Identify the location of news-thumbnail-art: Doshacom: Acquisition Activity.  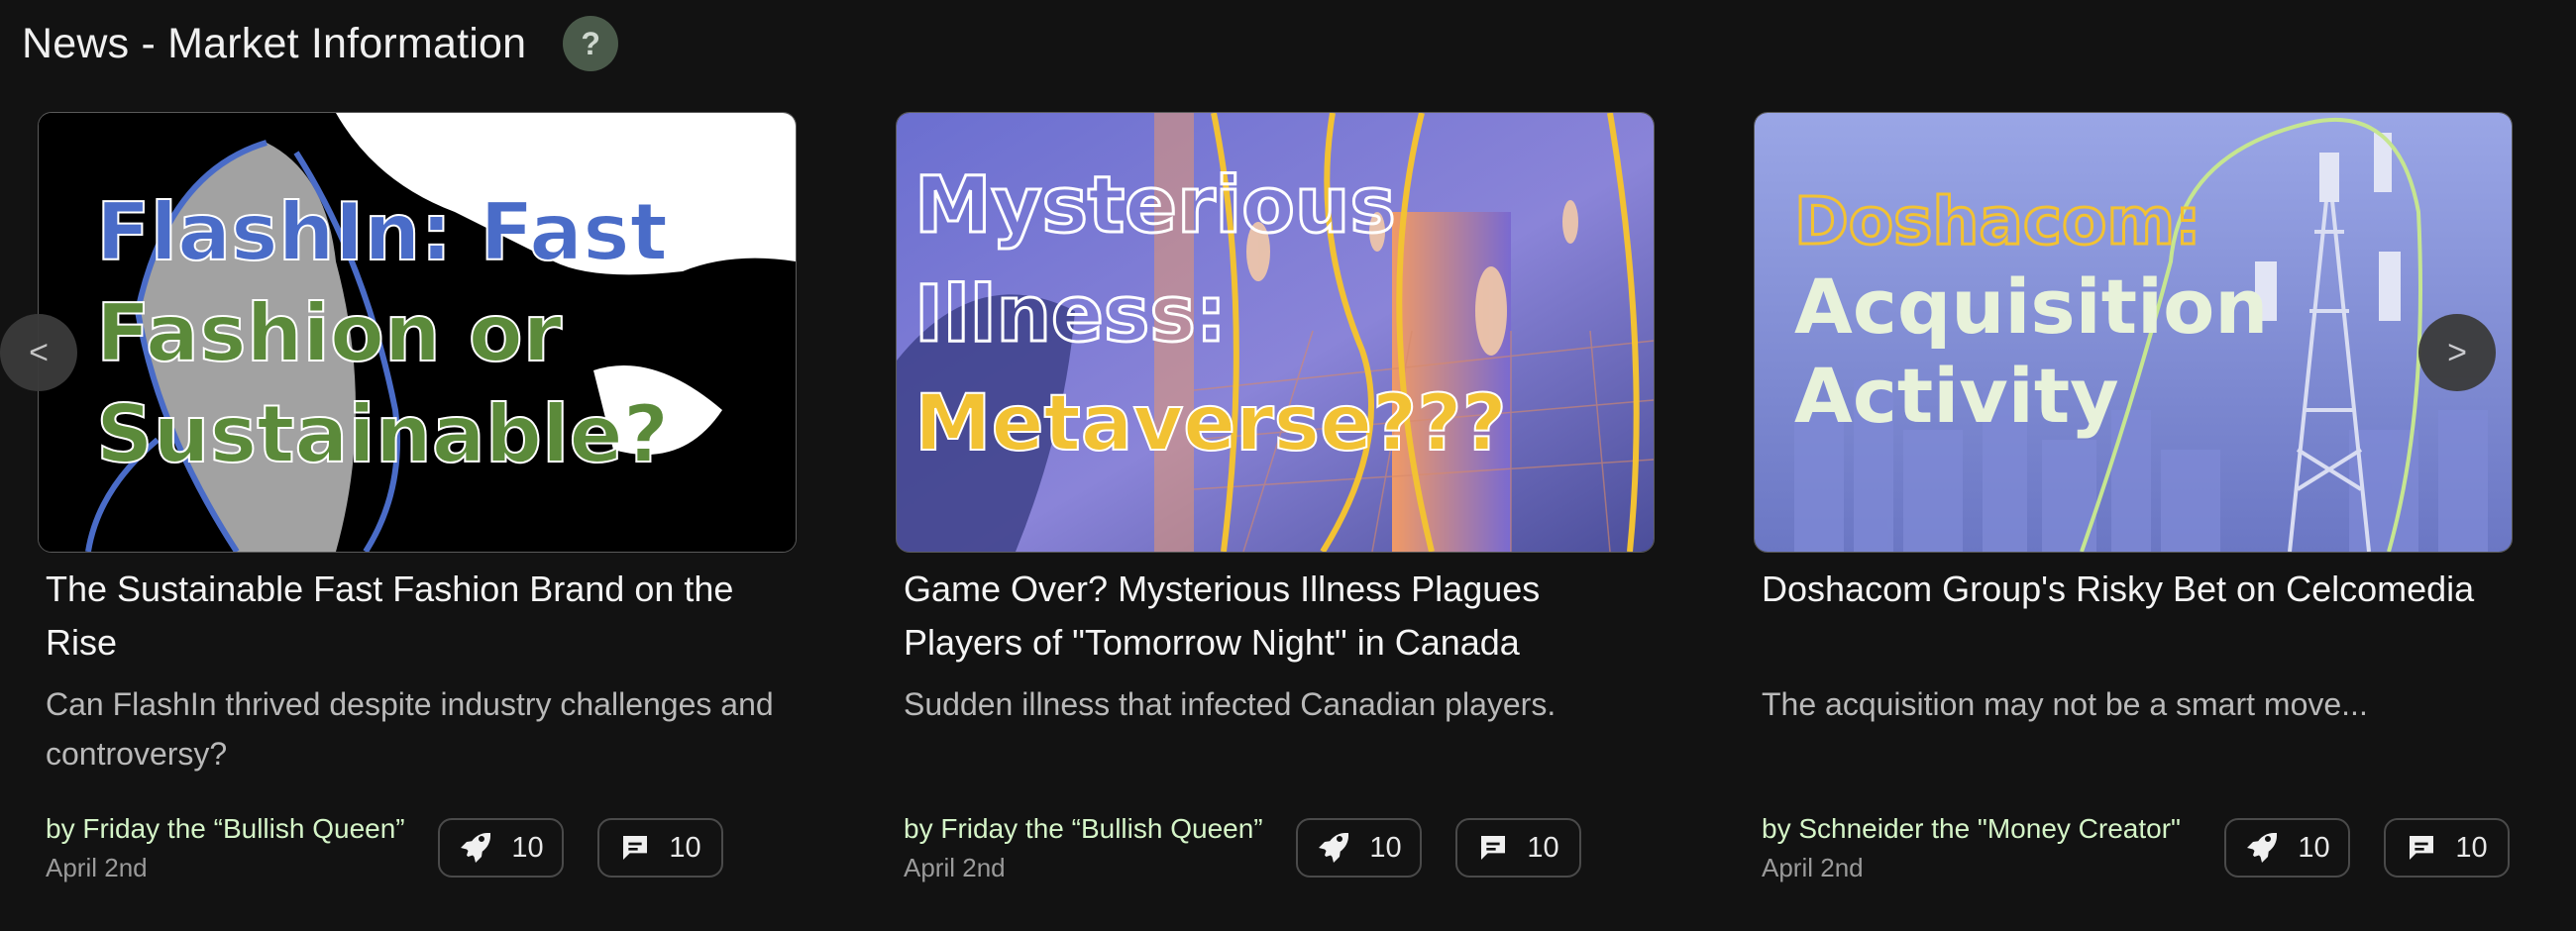
(2133, 332).